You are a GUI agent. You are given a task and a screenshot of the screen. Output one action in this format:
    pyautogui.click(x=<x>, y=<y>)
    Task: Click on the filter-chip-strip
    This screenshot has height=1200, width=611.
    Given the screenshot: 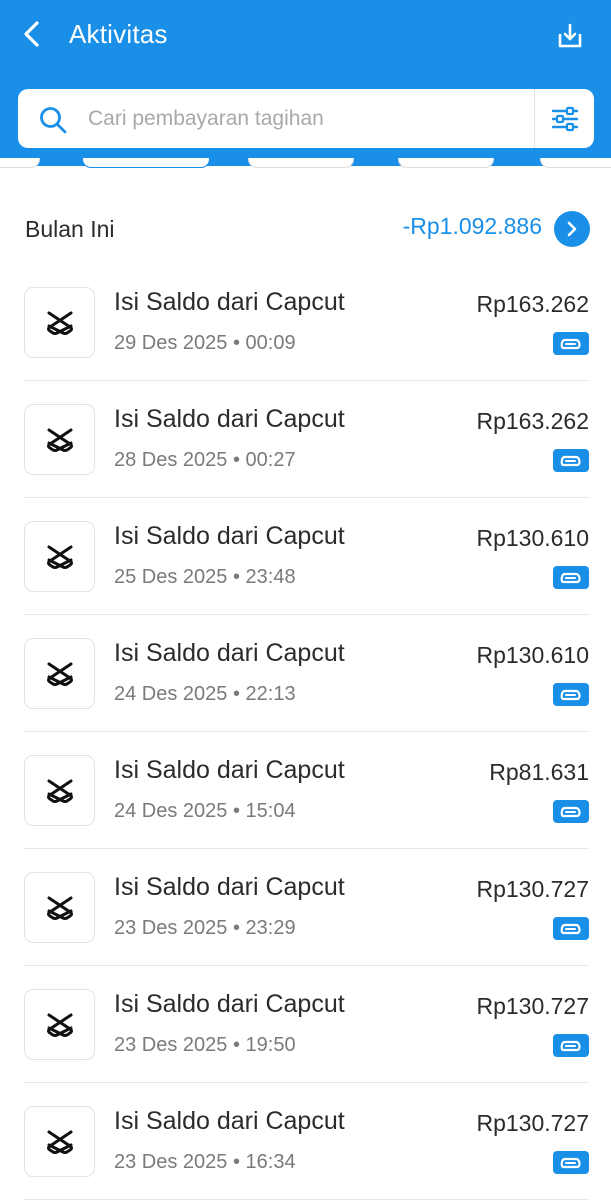 What is the action you would take?
    pyautogui.click(x=305, y=165)
    